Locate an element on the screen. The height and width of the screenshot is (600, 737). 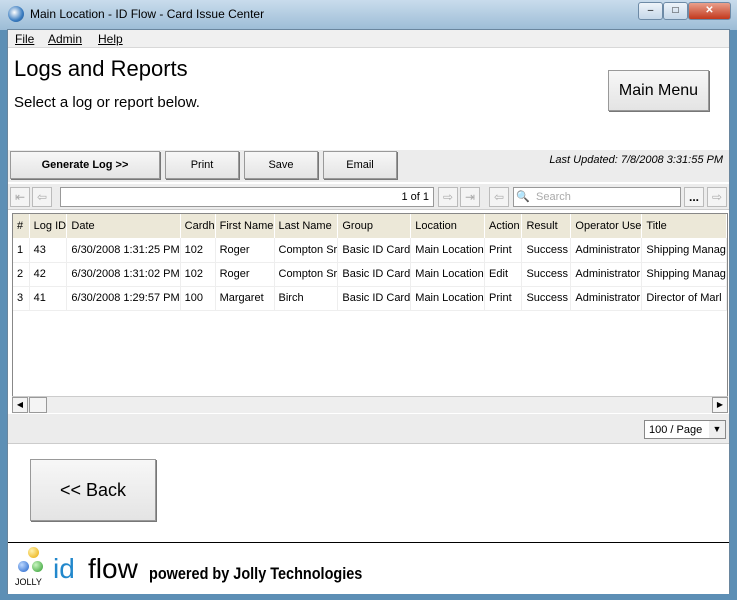
column-header: Last Name is located at coordinates (306, 226).